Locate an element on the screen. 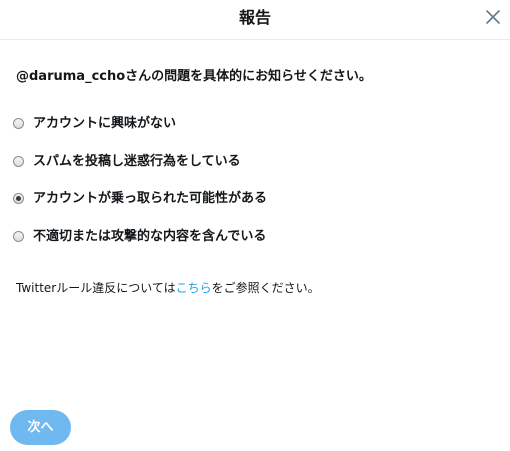  rules-note-suffix: をご参照ください。 is located at coordinates (265, 288).